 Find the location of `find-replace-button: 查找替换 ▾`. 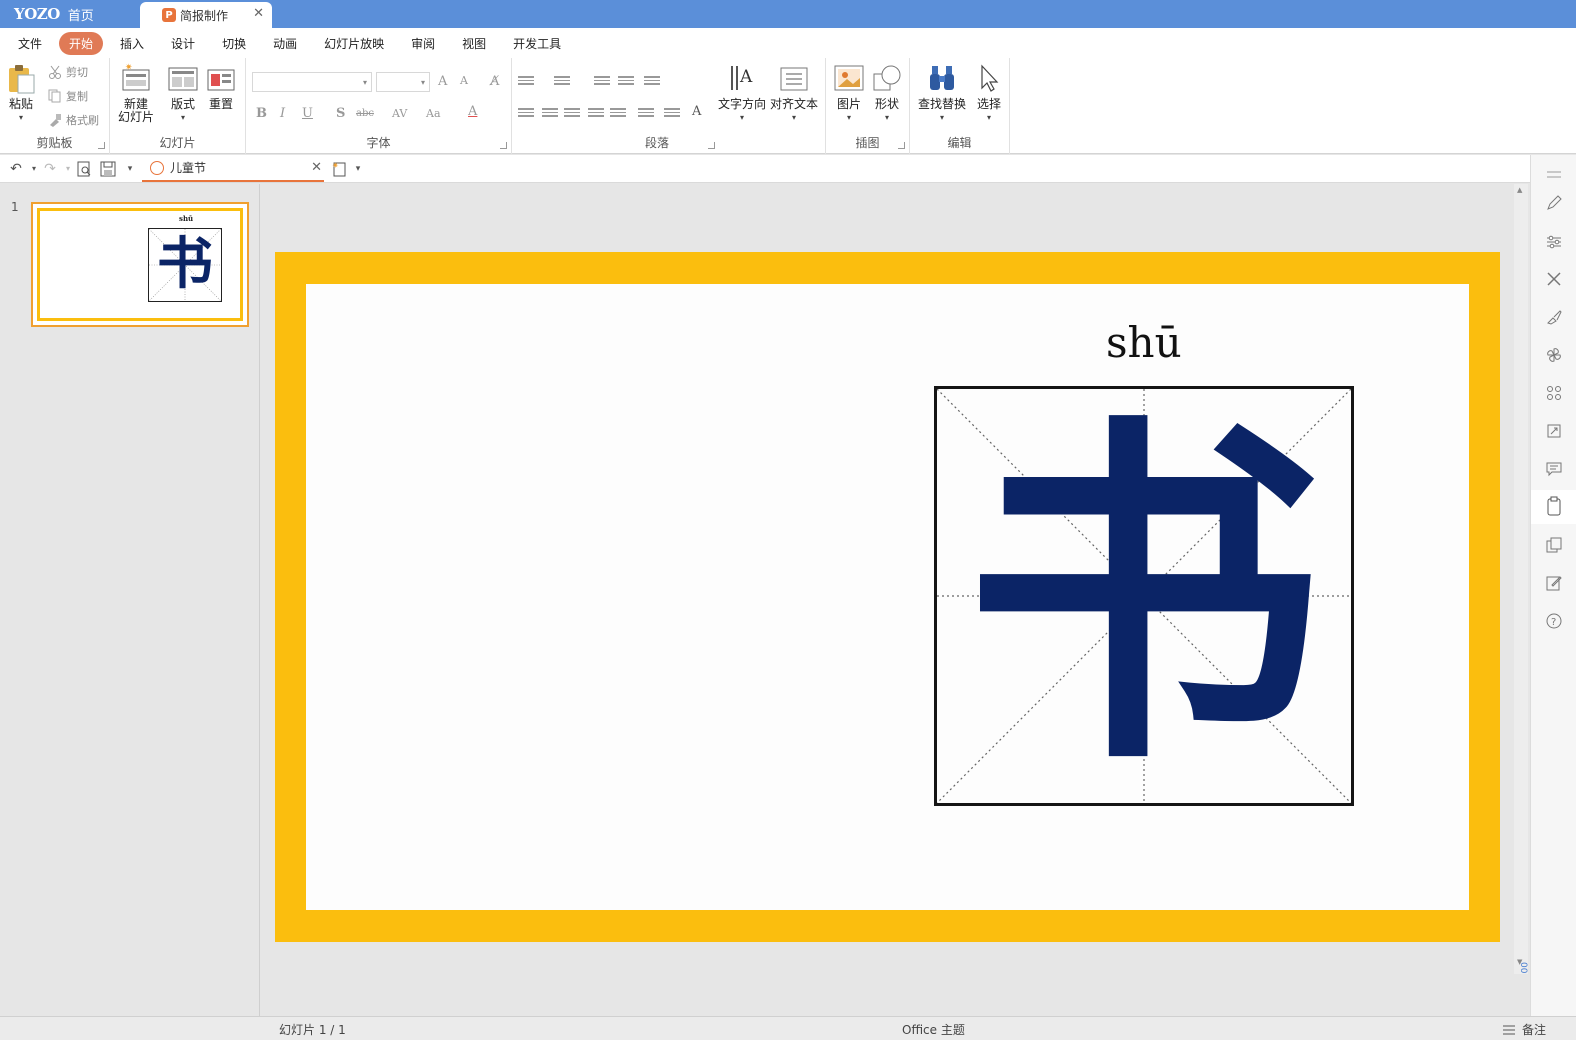

find-replace-button: 查找替换 ▾ is located at coordinates (942, 93).